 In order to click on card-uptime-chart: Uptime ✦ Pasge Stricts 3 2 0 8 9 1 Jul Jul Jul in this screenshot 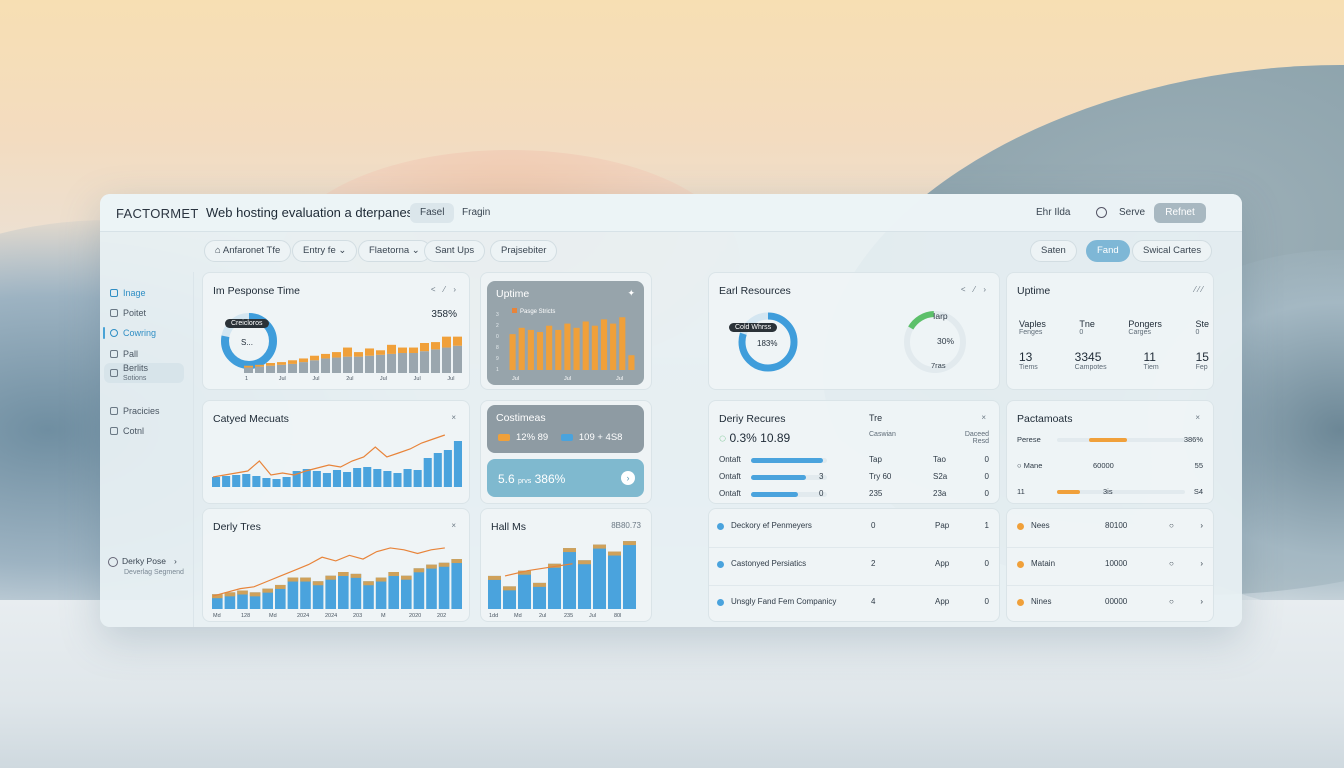, I will do `click(566, 331)`.